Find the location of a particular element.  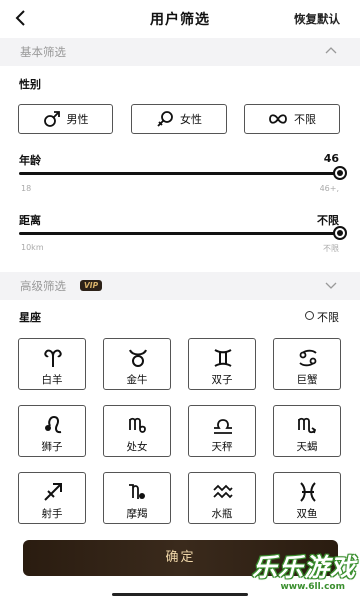

zodiac-label: 星座 is located at coordinates (30, 317).